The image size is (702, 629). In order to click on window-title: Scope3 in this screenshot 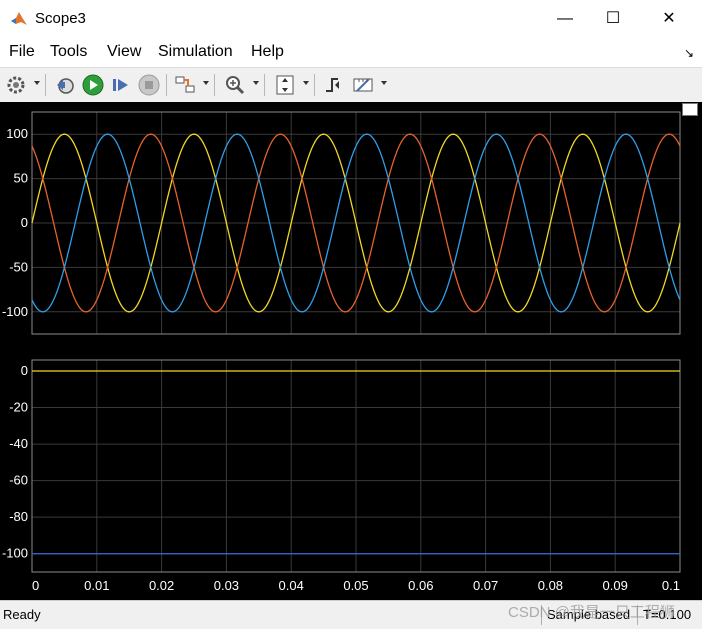, I will do `click(60, 18)`.